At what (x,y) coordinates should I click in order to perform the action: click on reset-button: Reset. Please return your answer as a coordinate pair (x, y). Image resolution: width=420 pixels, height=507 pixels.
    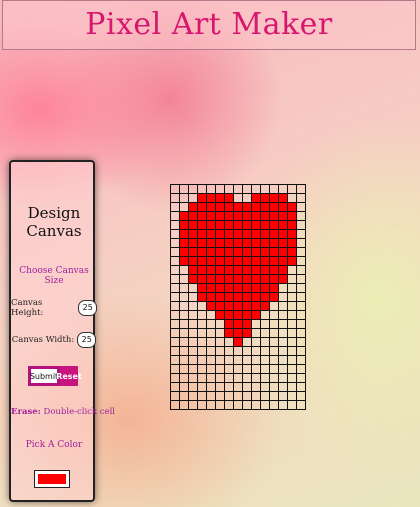
    Looking at the image, I should click on (69, 376).